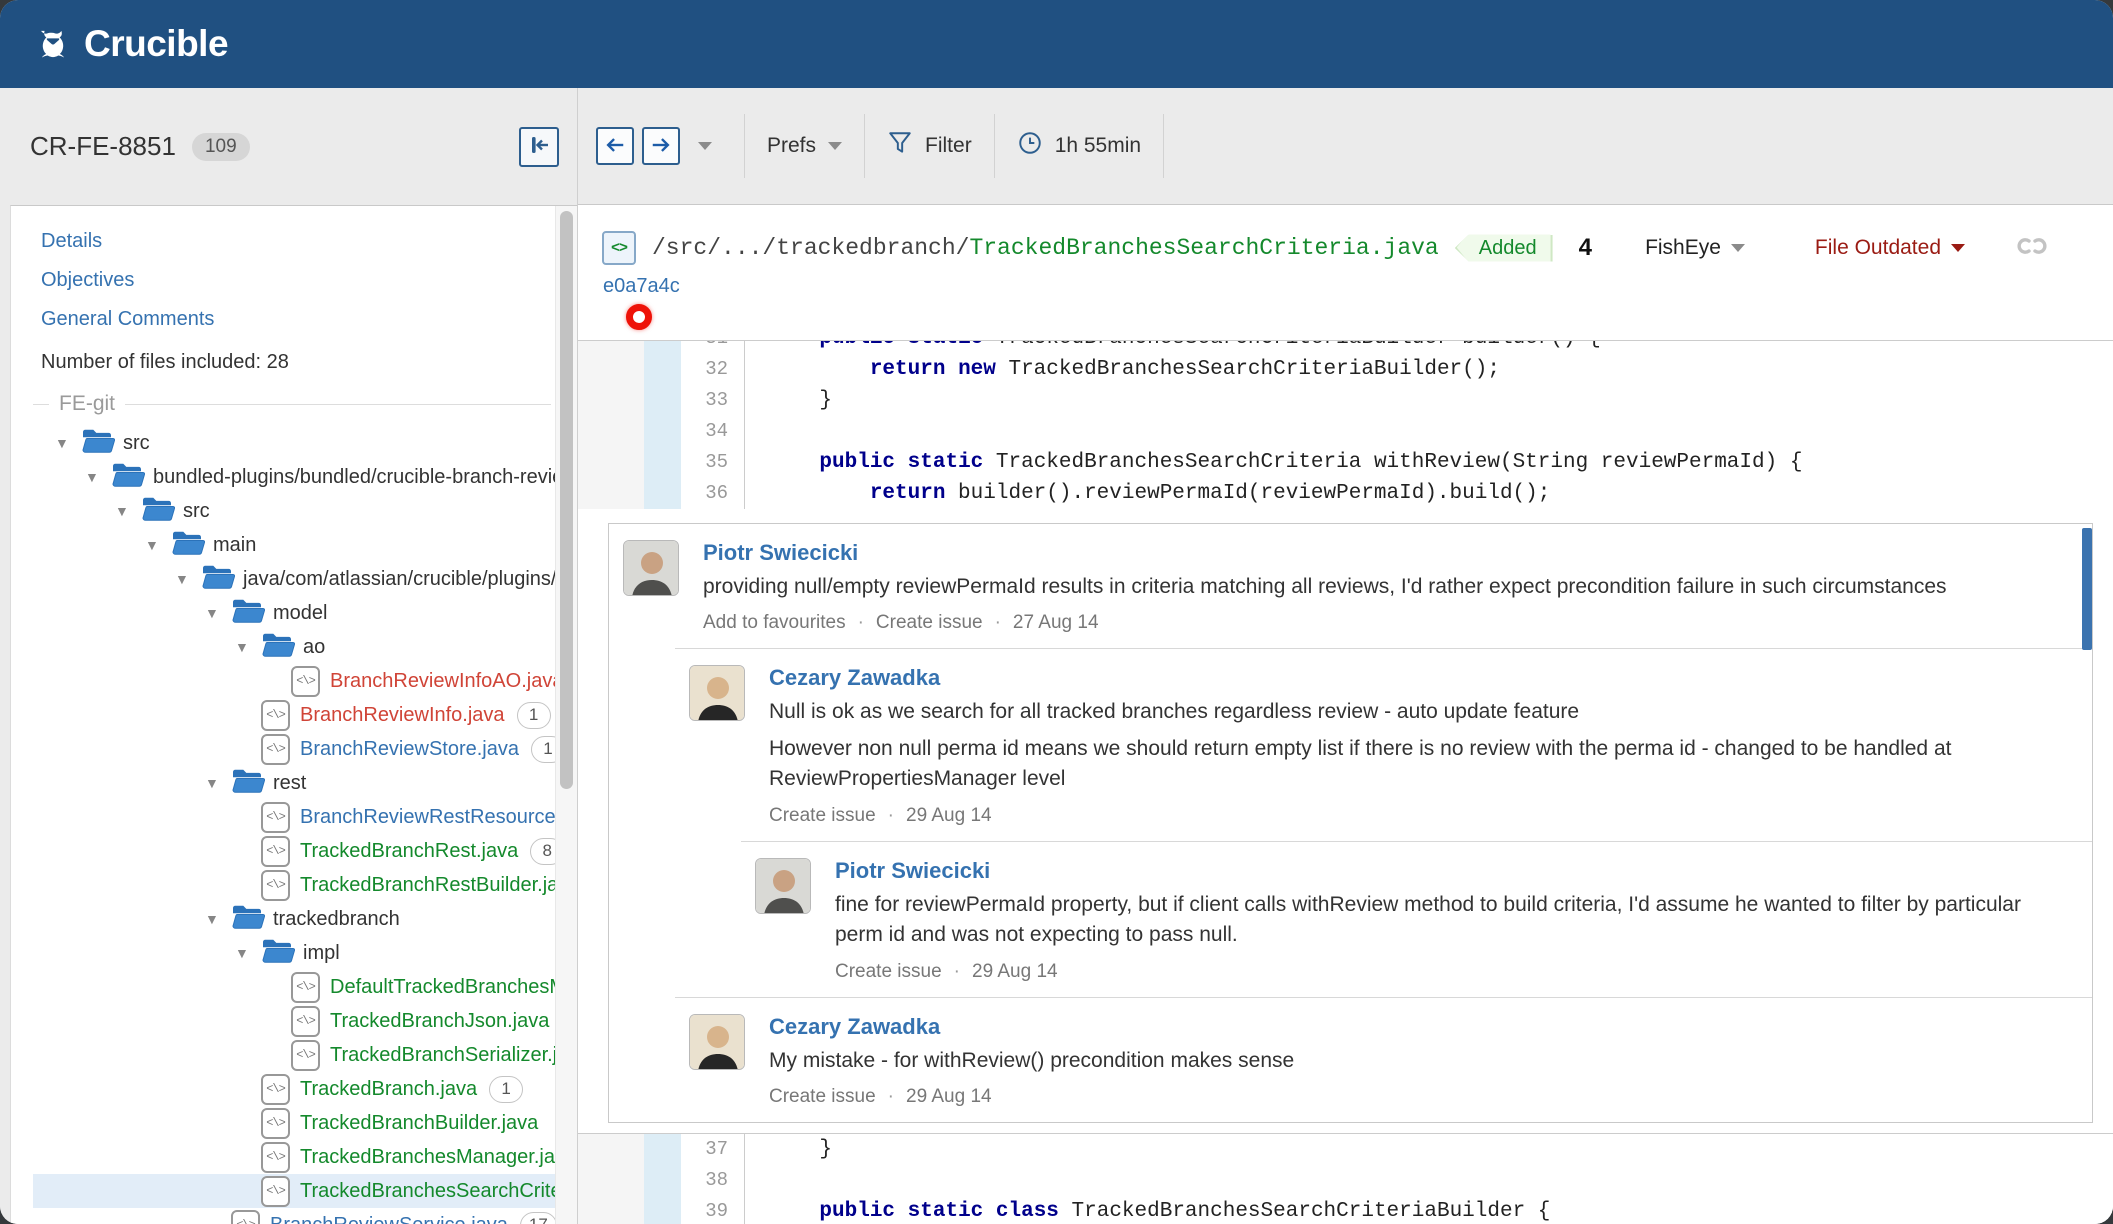 The image size is (2113, 1224). I want to click on line-number: 39, so click(713, 1210).